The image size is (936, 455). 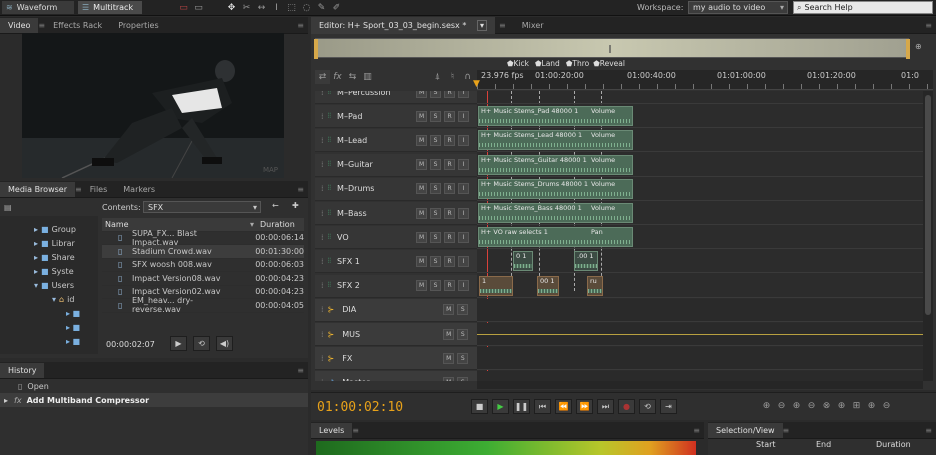 I want to click on track-name: M–Pad, so click(x=375, y=116).